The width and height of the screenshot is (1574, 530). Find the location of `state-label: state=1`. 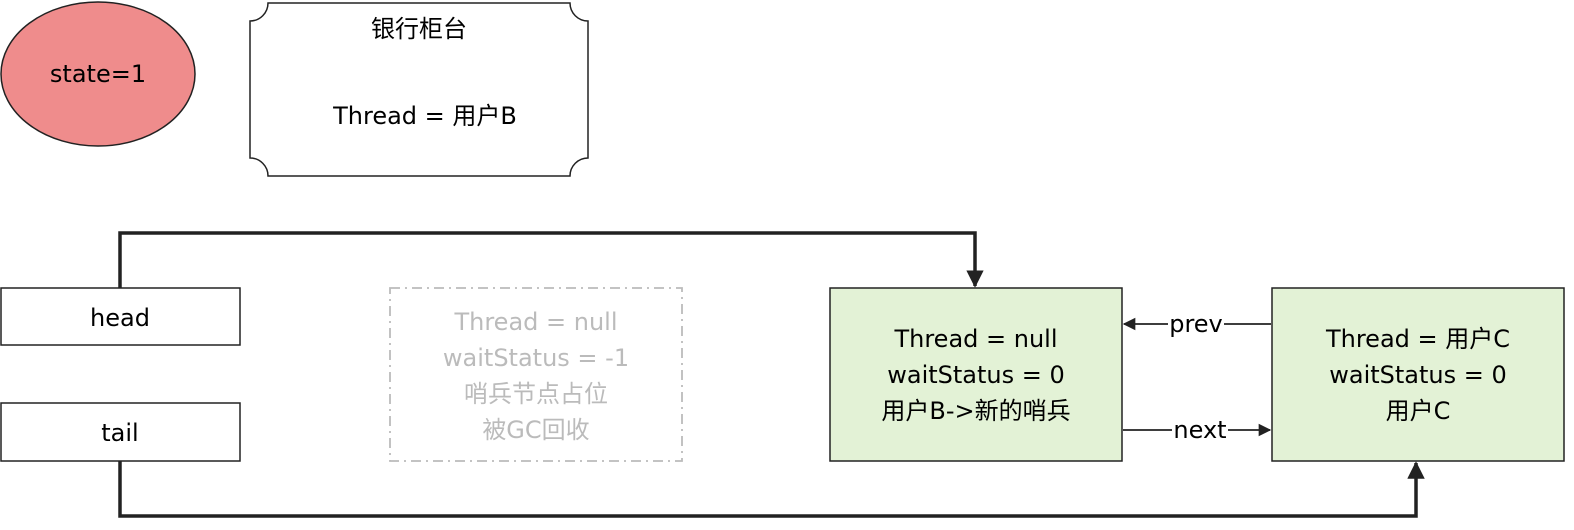

state-label: state=1 is located at coordinates (98, 74).